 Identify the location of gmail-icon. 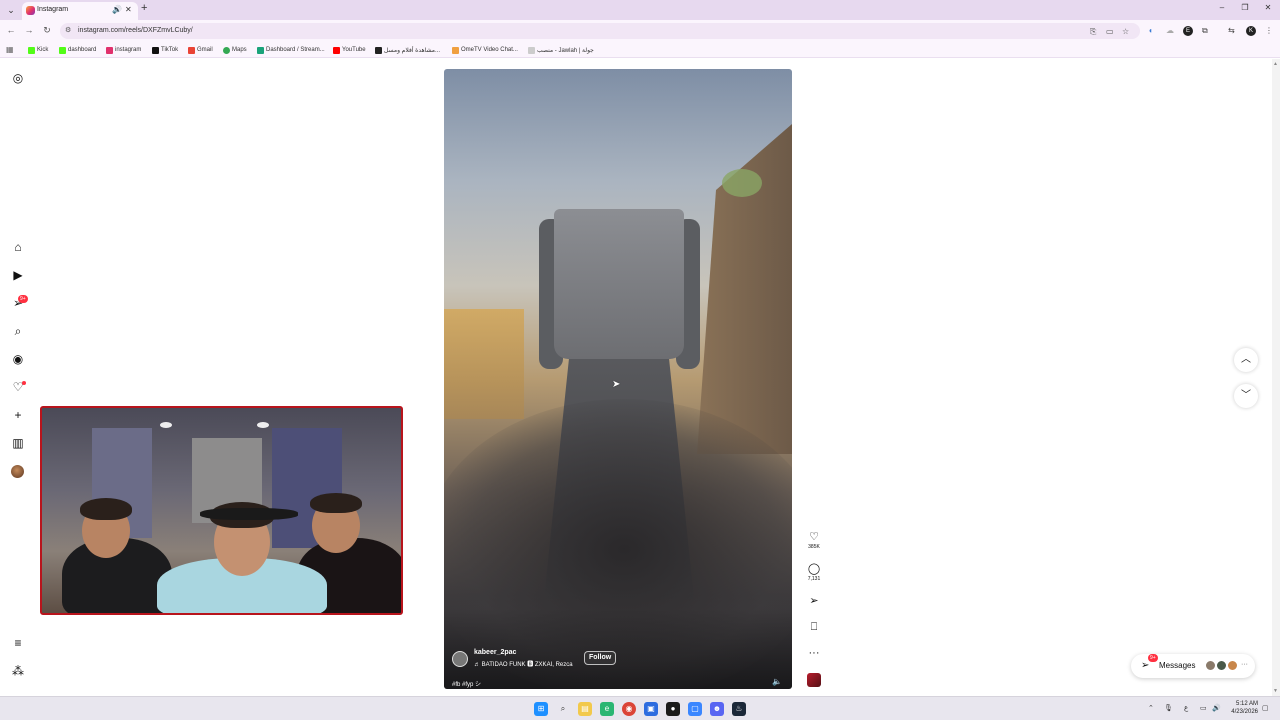
(191, 50).